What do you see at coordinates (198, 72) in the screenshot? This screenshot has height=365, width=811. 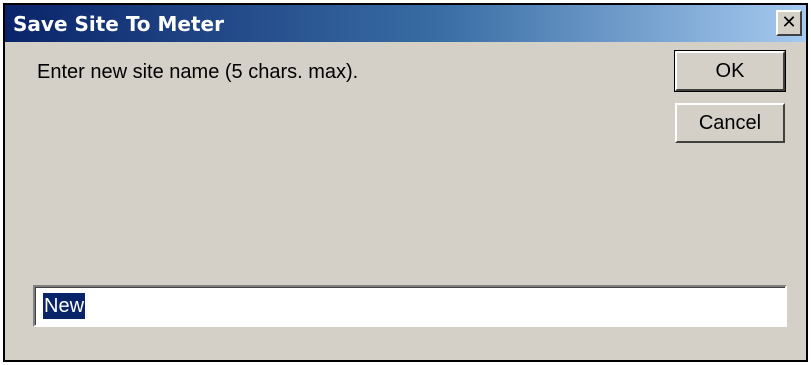 I see `prompt-label: Enter new site name (5 chars. max).` at bounding box center [198, 72].